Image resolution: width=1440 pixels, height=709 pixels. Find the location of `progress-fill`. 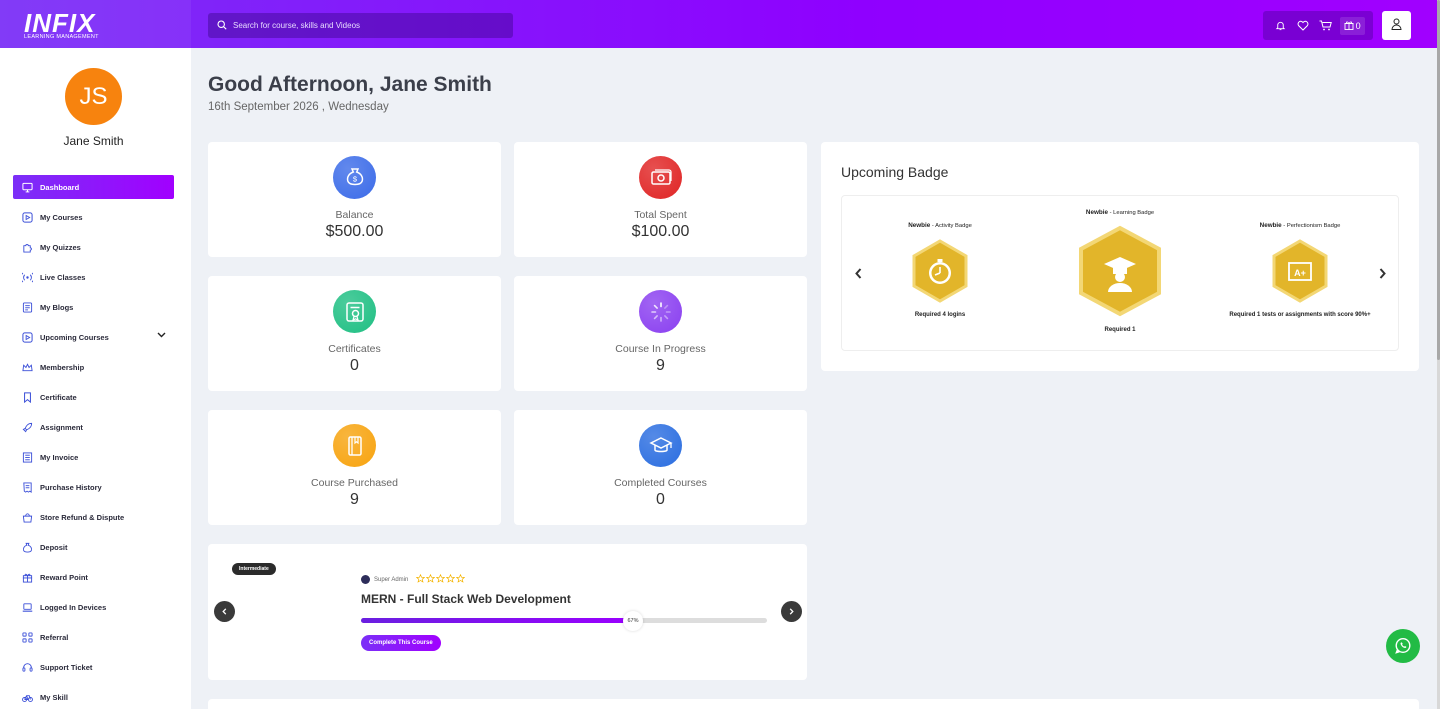

progress-fill is located at coordinates (497, 620).